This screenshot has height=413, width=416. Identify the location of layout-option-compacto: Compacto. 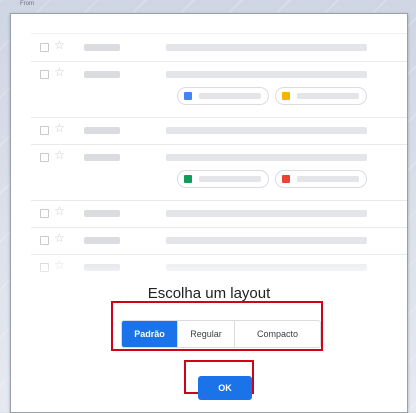
(277, 334).